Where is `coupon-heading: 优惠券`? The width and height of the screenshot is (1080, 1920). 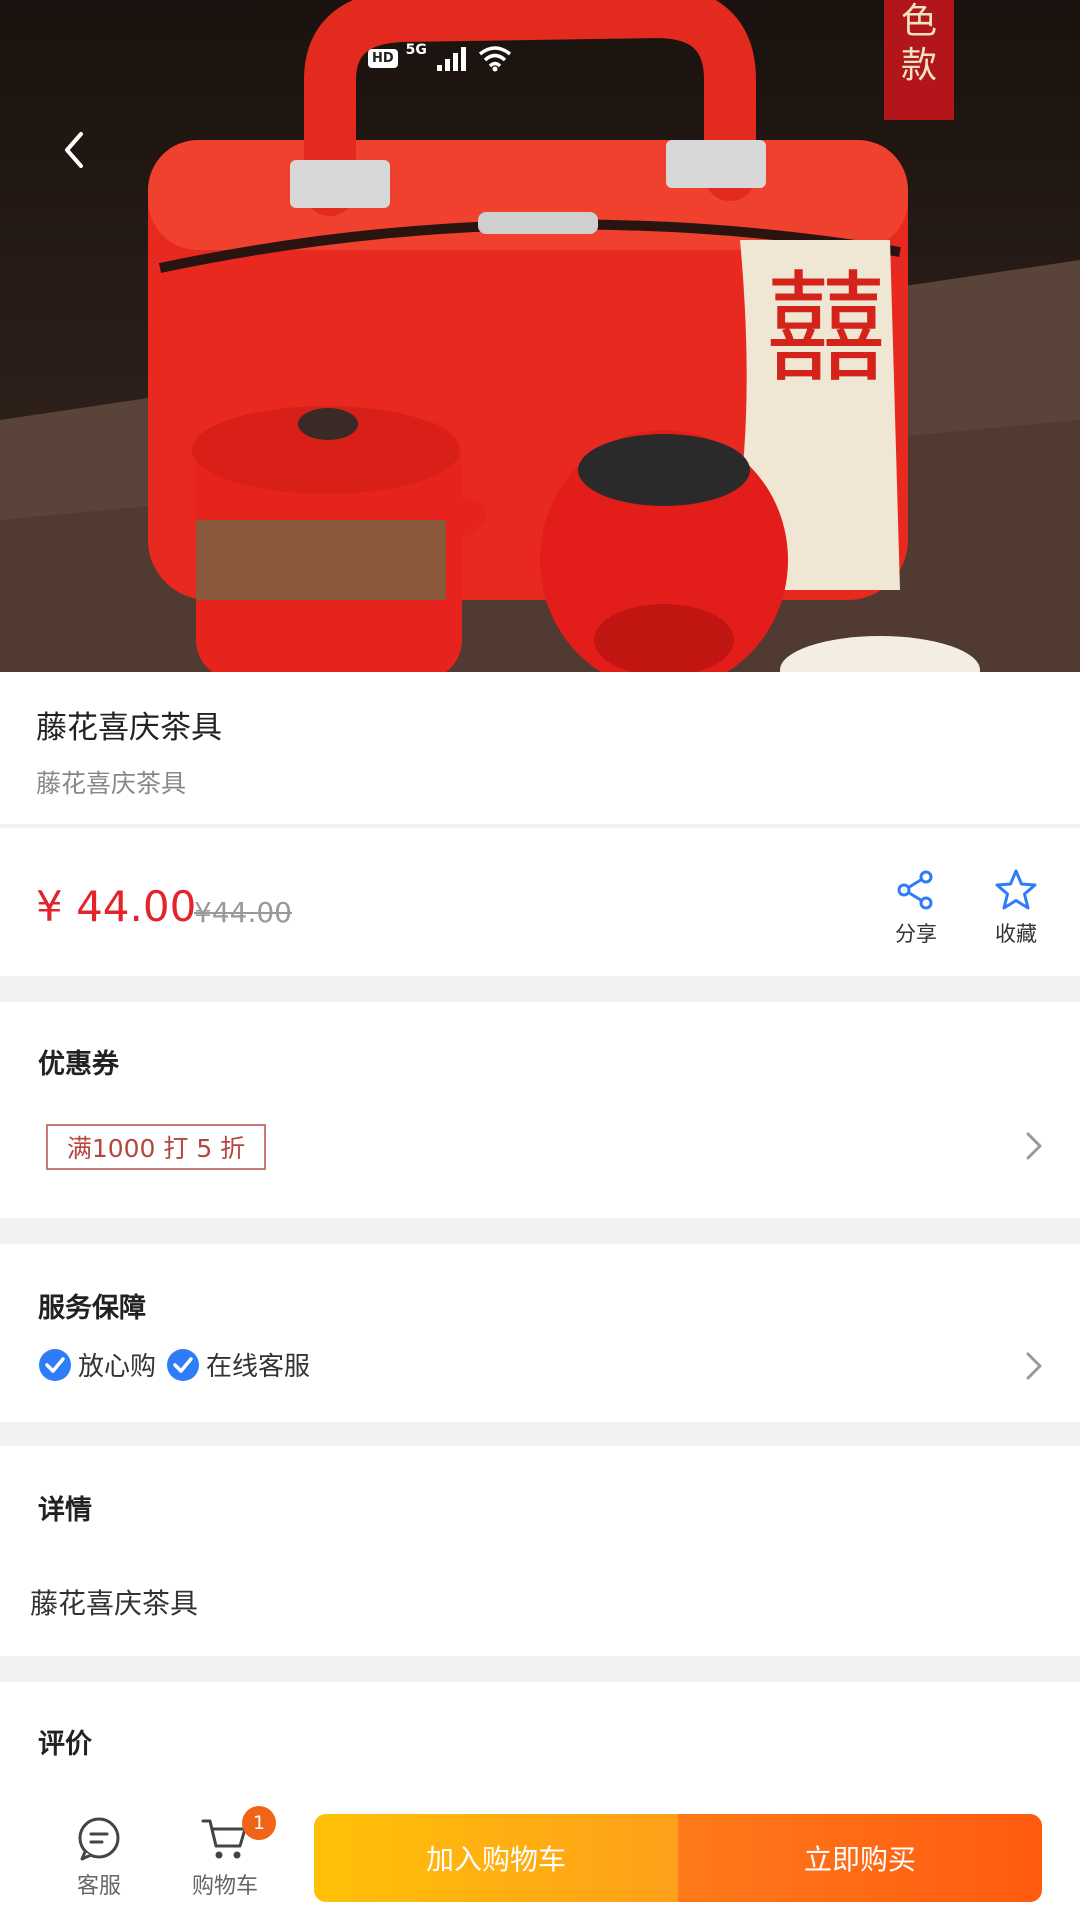
coupon-heading: 优惠券 is located at coordinates (78, 1064).